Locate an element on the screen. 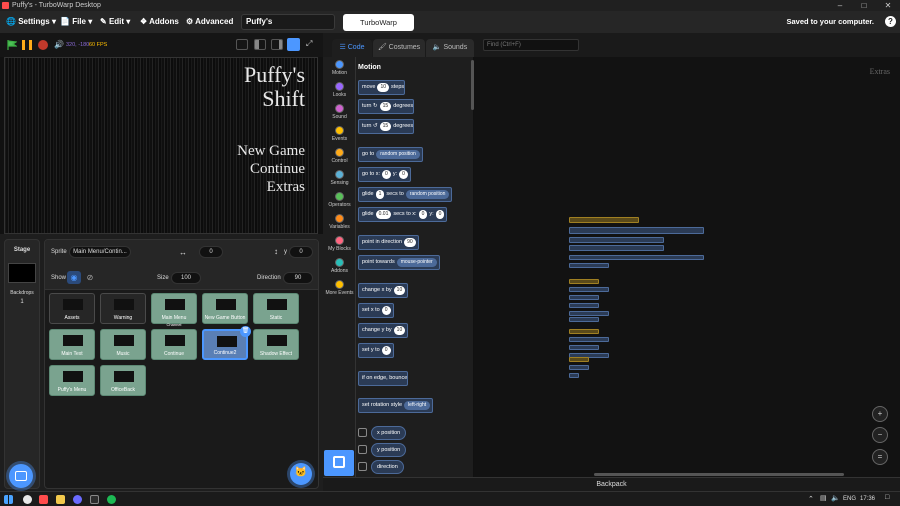 This screenshot has width=900, height=506. turn-right-block: turn ↻ 15 degrees is located at coordinates (386, 106).